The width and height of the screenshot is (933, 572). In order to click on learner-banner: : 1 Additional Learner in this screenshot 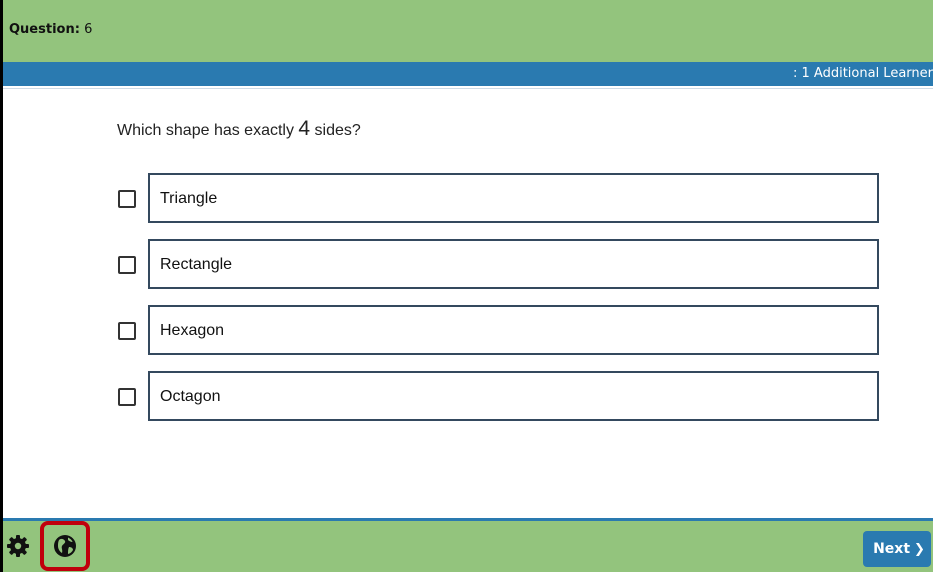, I will do `click(468, 74)`.